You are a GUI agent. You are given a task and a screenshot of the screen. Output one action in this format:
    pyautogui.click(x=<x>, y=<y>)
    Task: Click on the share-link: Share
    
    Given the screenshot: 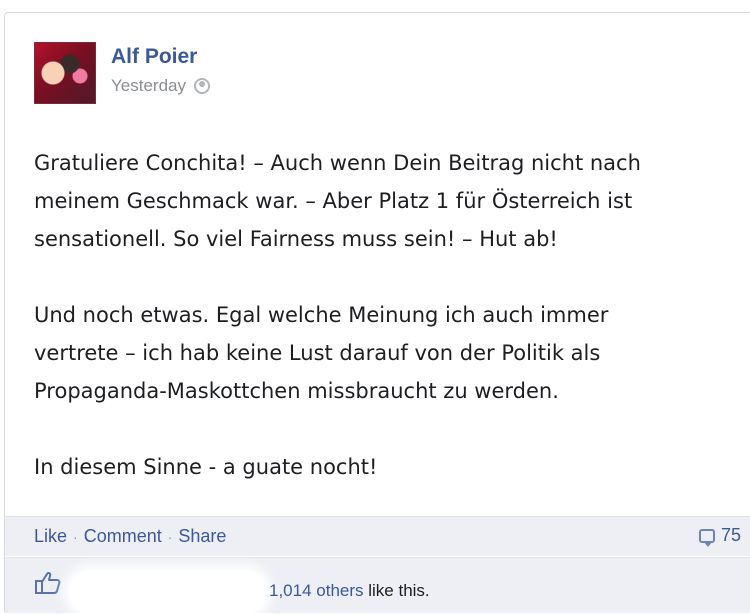 What is the action you would take?
    pyautogui.click(x=202, y=536)
    